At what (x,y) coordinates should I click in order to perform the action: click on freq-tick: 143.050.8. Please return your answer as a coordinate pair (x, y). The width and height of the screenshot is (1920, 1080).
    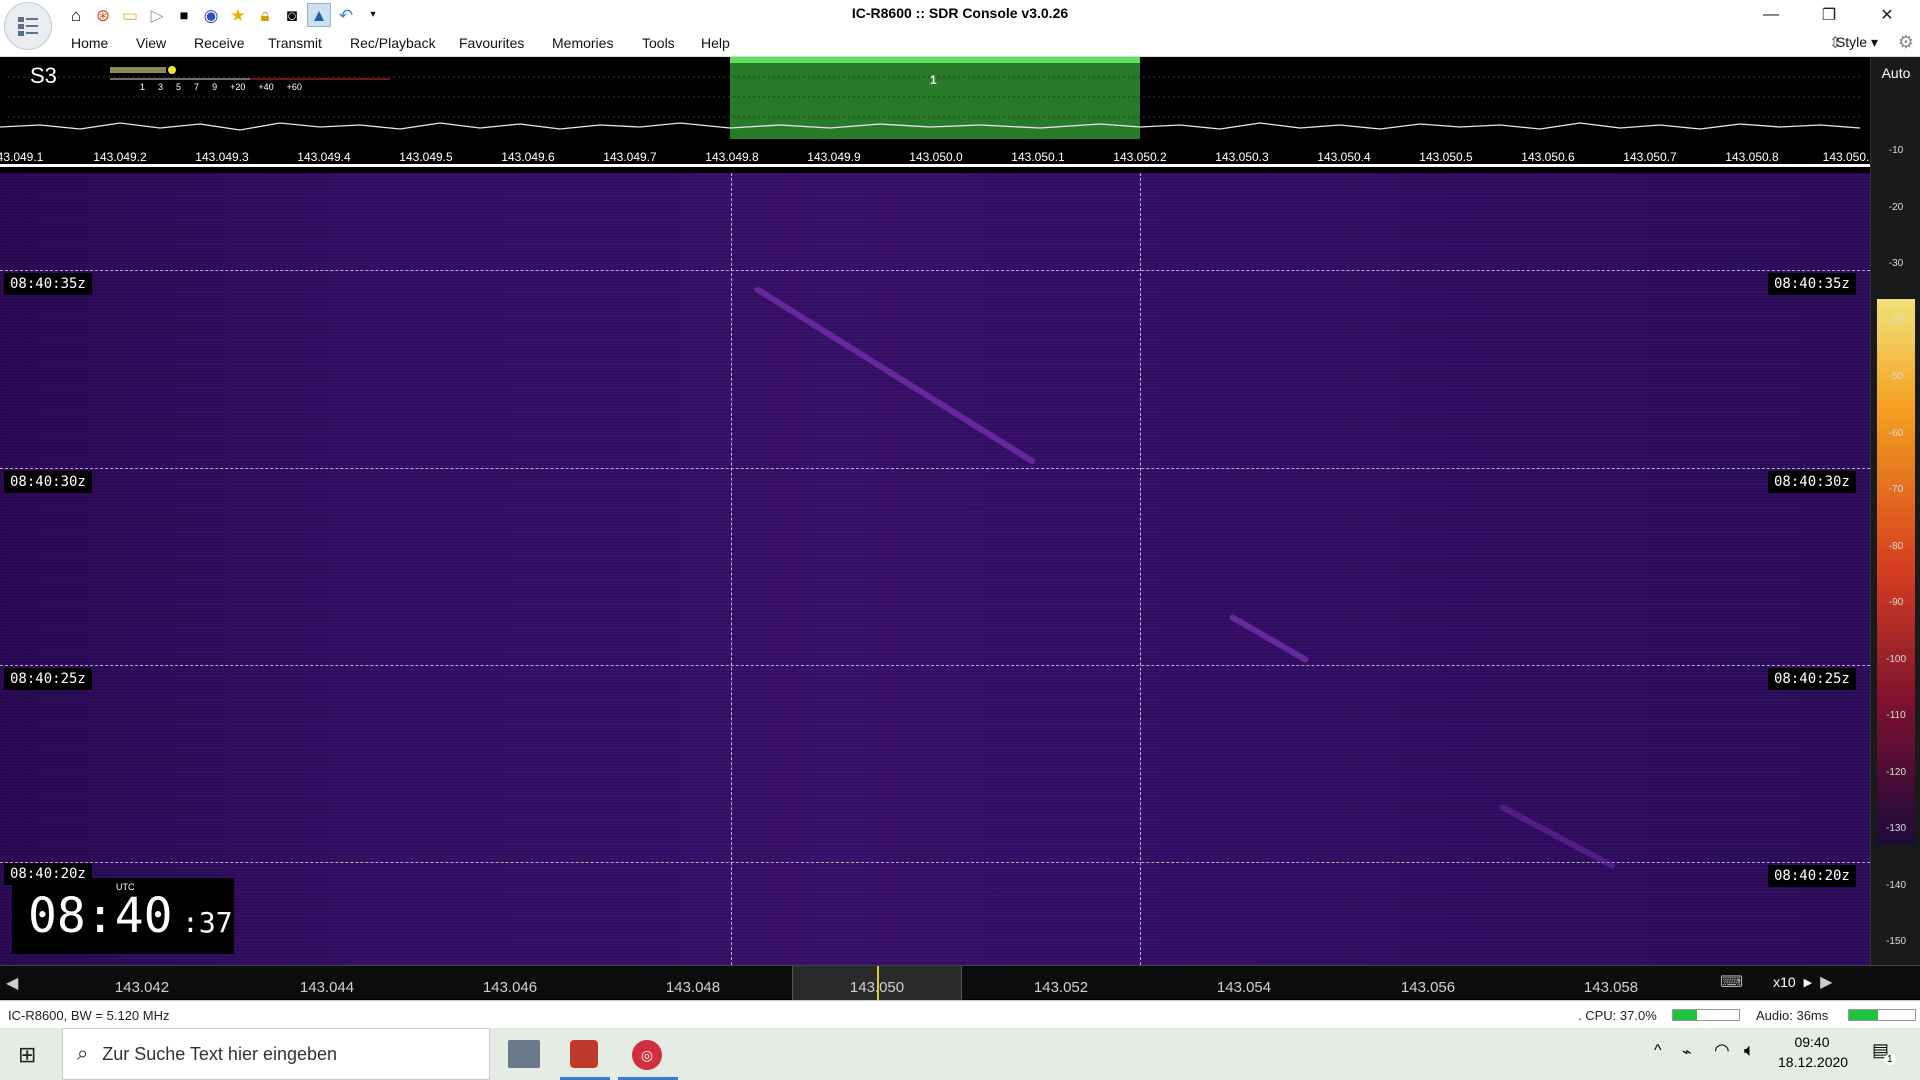
    Looking at the image, I should click on (1752, 157).